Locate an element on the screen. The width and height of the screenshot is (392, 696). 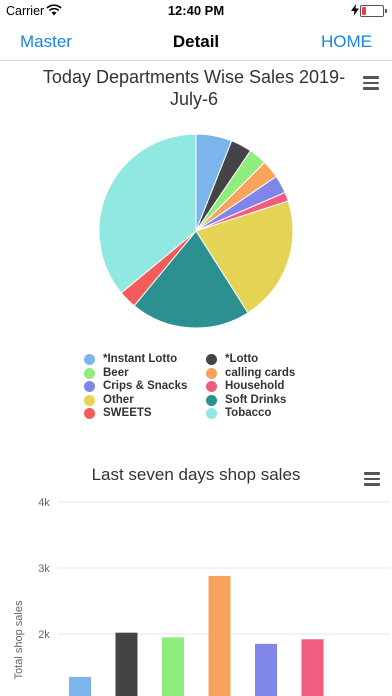
y-tick-label: 3k is located at coordinates (44, 569).